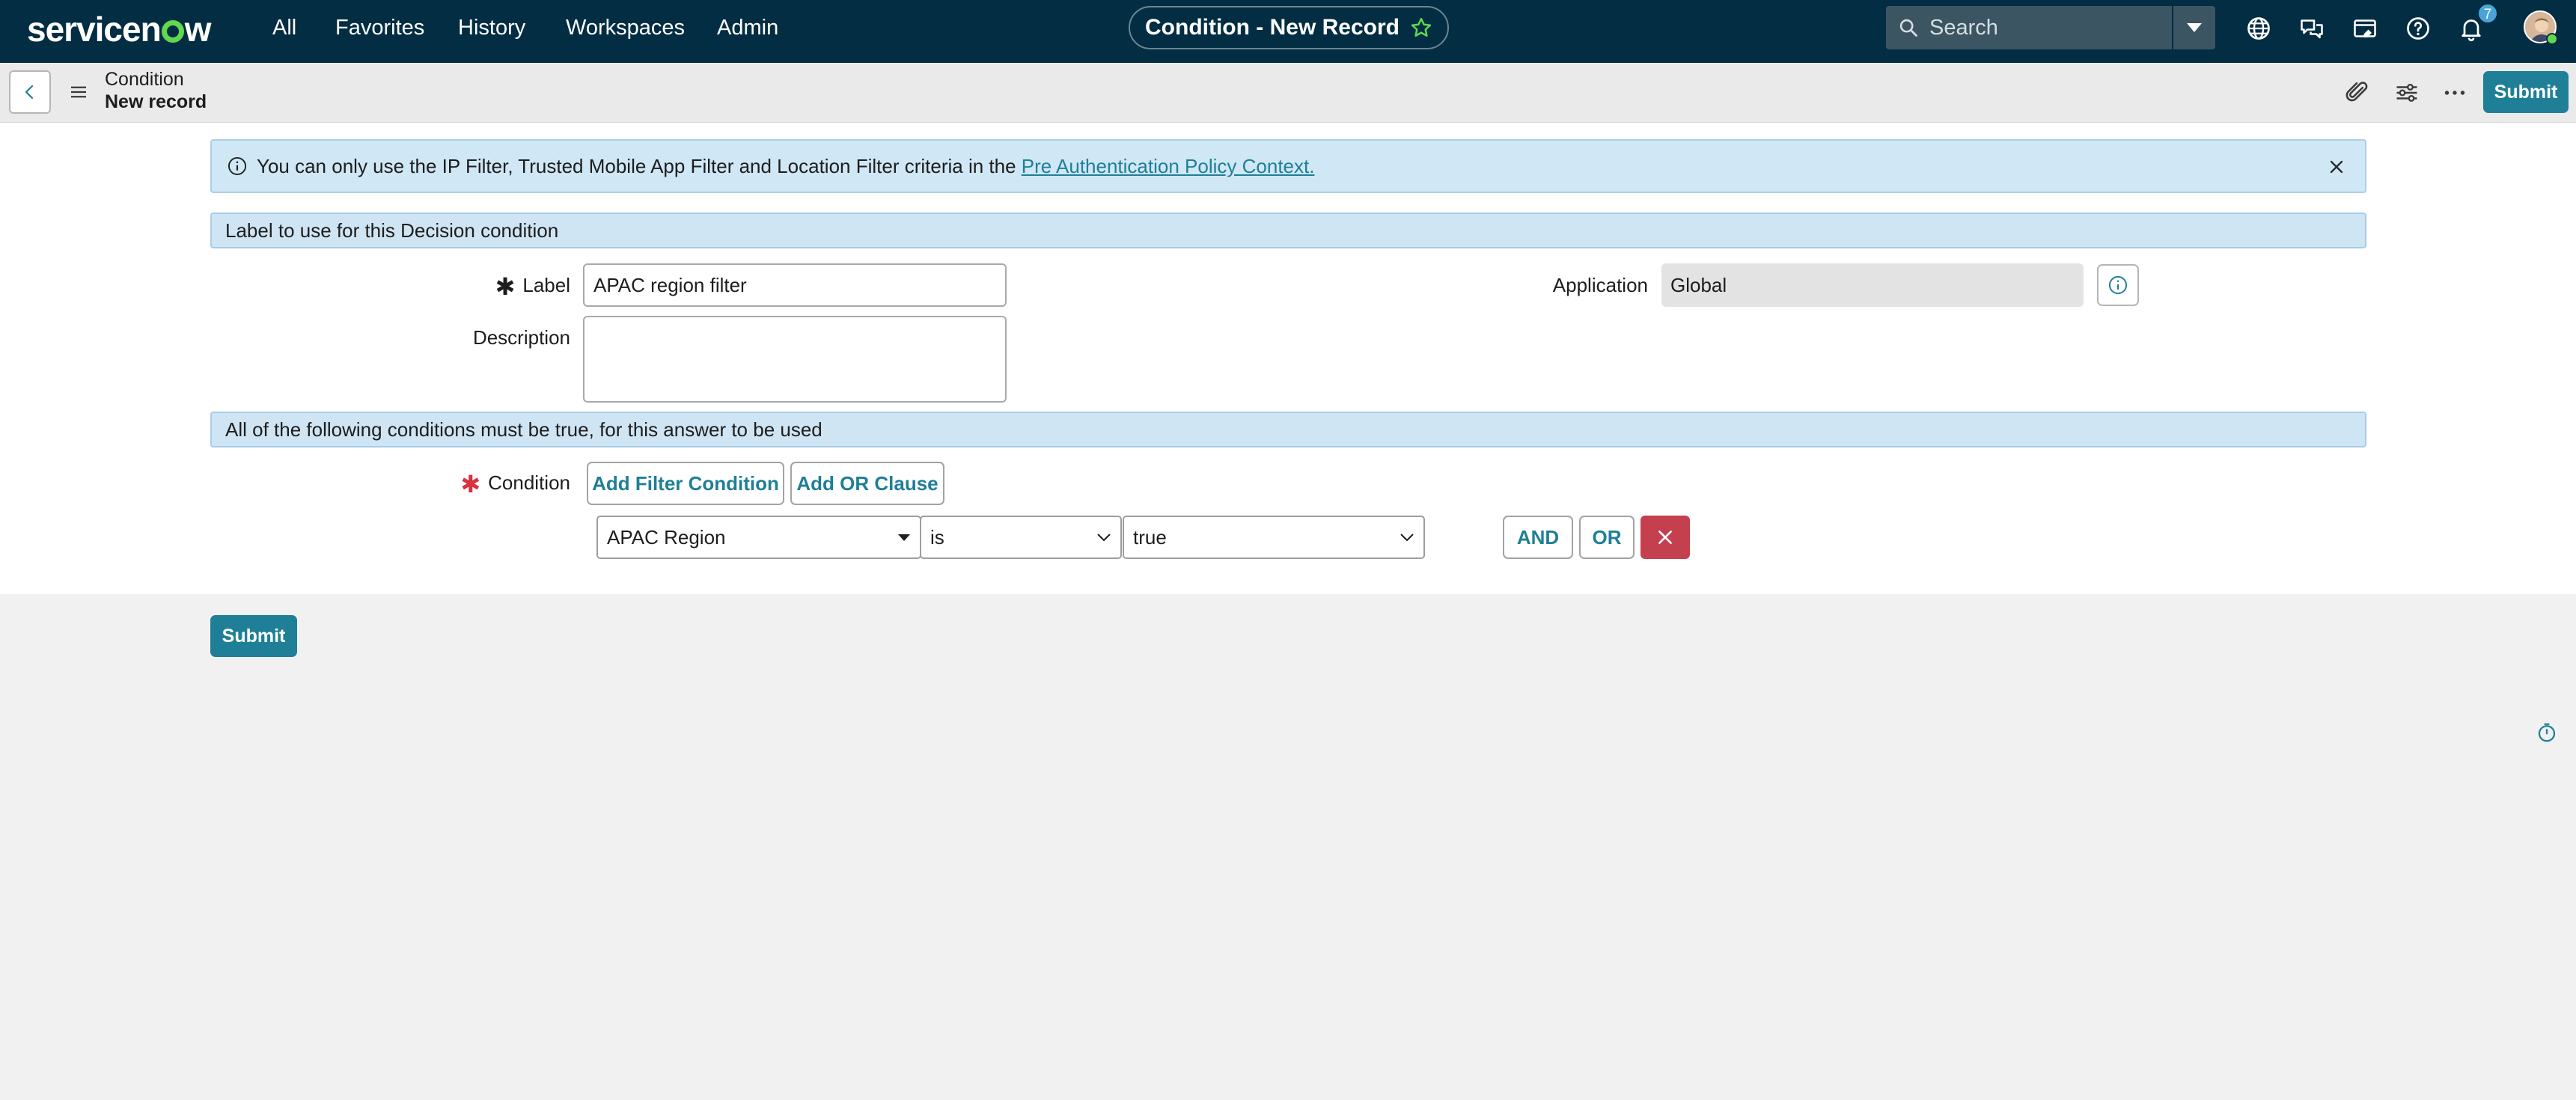  What do you see at coordinates (2406, 93) in the screenshot?
I see `sliders-icon` at bounding box center [2406, 93].